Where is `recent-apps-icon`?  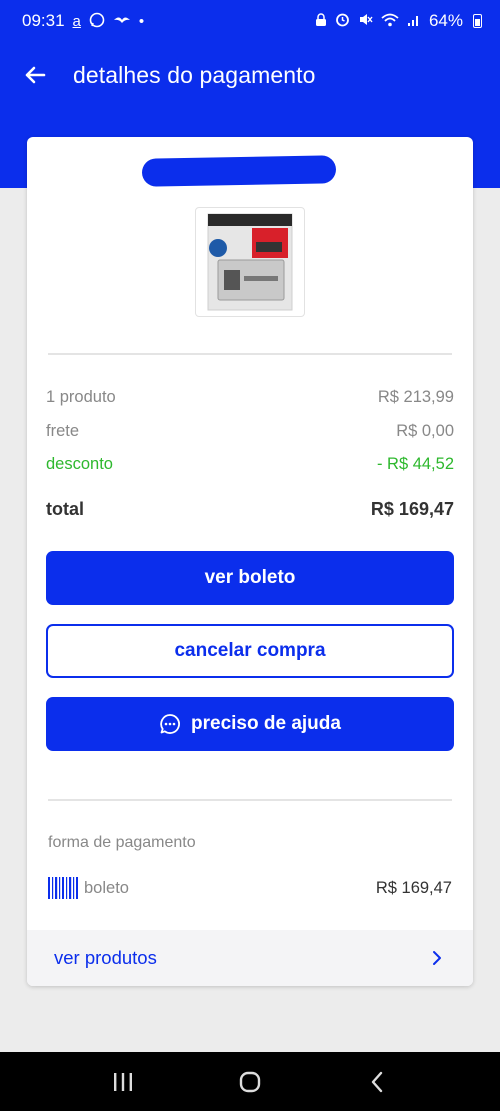 recent-apps-icon is located at coordinates (123, 1081).